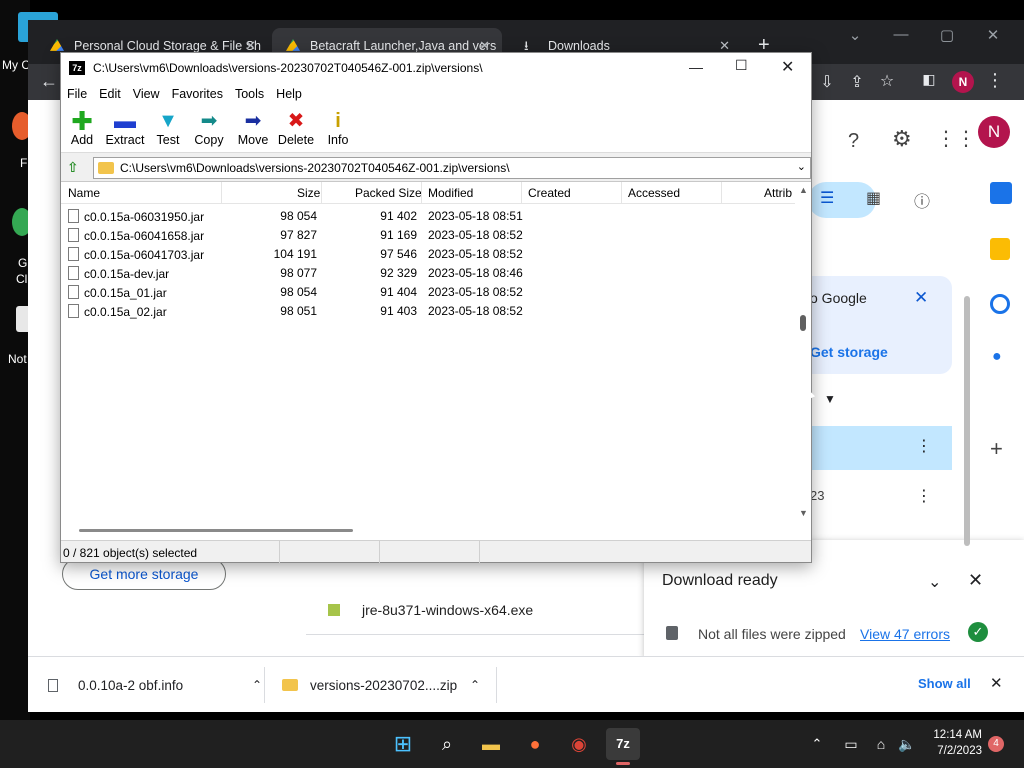 Image resolution: width=1024 pixels, height=768 pixels. What do you see at coordinates (922, 200) in the screenshot?
I see `details-info-icon: ⓘ` at bounding box center [922, 200].